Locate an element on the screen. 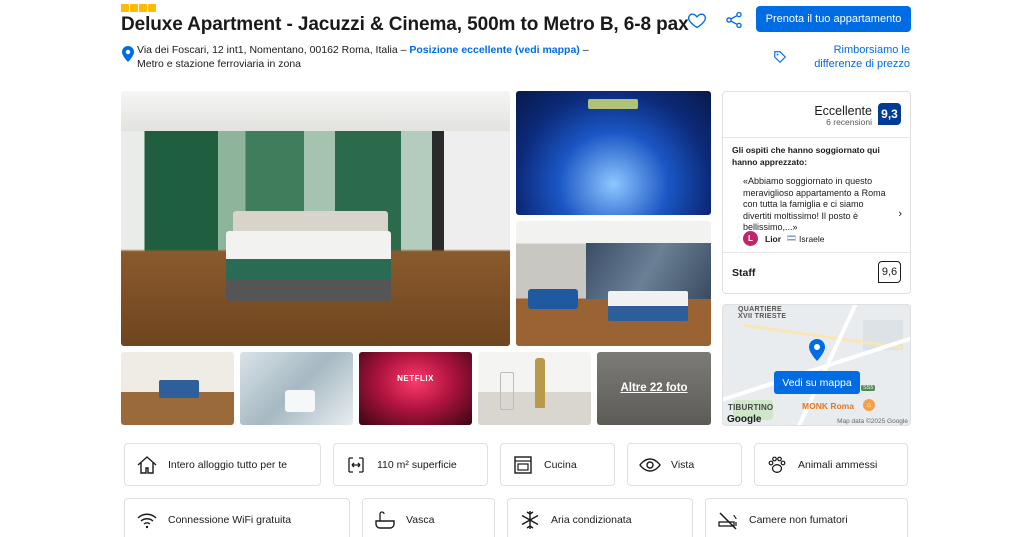  price-match-link: Rimborsiamo le differenze di prezzo is located at coordinates (850, 57).